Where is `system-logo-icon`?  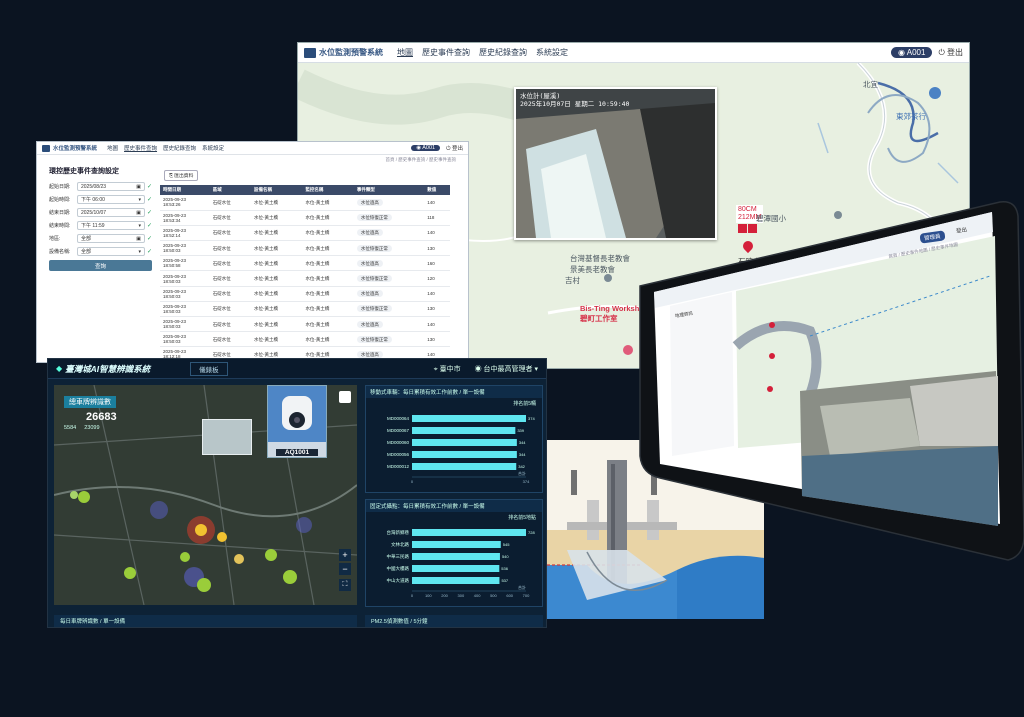 system-logo-icon is located at coordinates (310, 52).